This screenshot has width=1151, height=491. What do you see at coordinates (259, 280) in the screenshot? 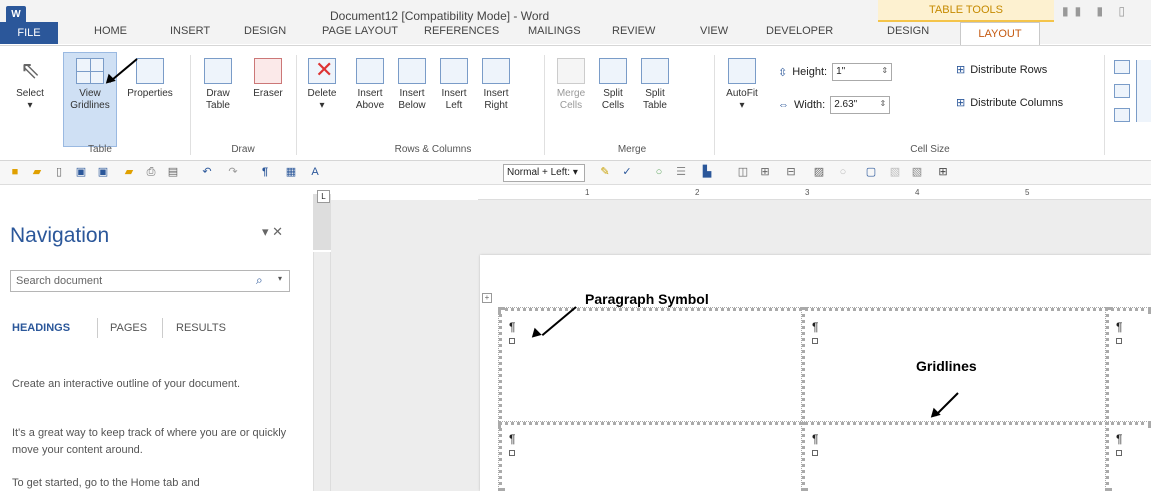
I see `search-icon: ⌕` at bounding box center [259, 280].